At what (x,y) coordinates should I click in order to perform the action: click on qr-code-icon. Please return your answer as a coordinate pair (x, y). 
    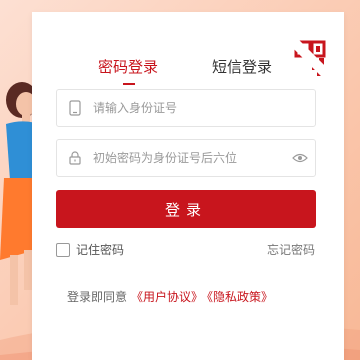
    Looking at the image, I should click on (310, 58).